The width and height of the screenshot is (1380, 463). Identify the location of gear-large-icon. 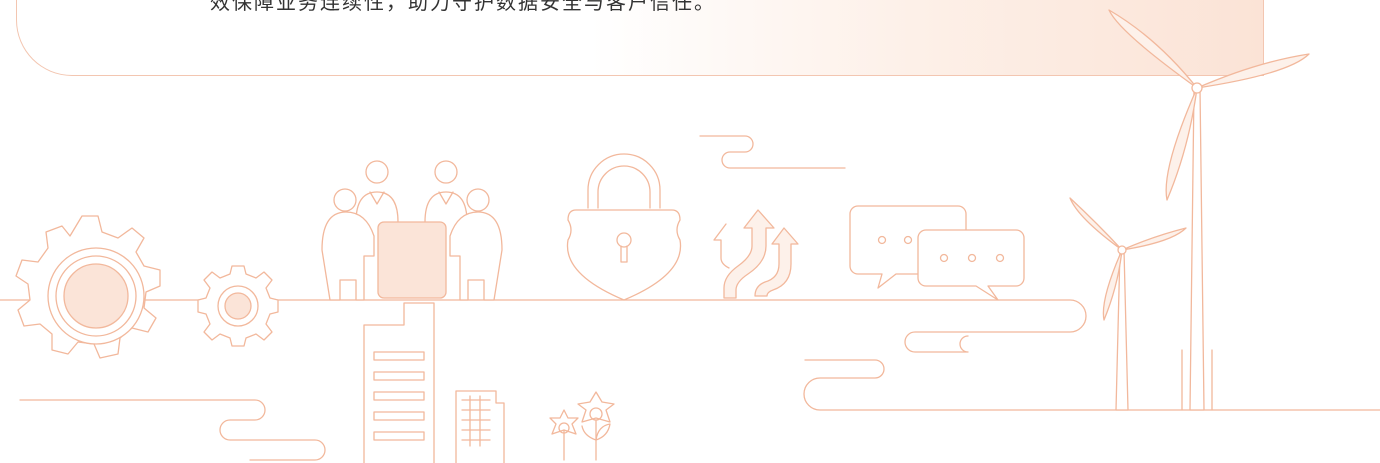
(88, 287).